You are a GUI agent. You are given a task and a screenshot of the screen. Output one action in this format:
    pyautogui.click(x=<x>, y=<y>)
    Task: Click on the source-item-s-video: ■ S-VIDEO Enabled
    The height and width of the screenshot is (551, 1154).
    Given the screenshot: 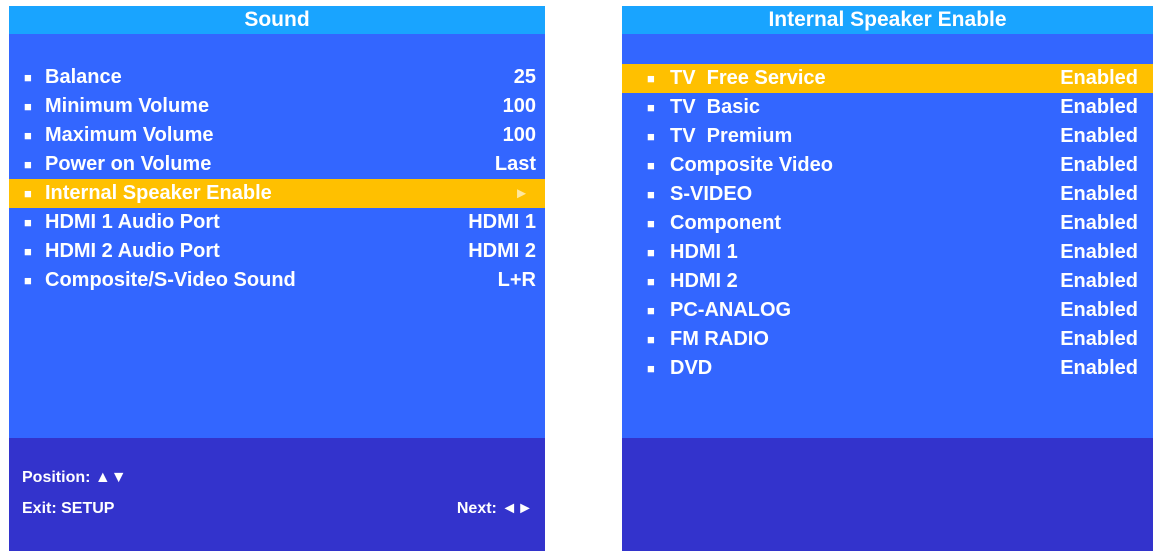 What is the action you would take?
    pyautogui.click(x=887, y=194)
    